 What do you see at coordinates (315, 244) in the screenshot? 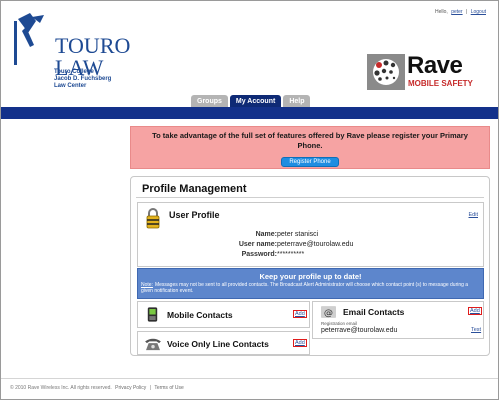
I see `username-value: peterrave@tourolaw.edu` at bounding box center [315, 244].